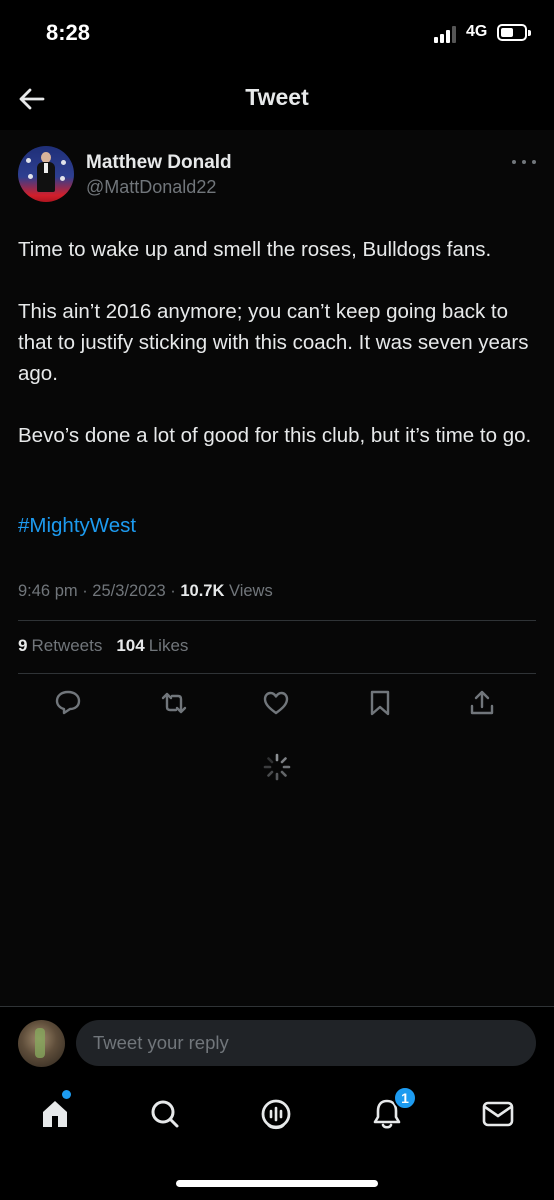 The image size is (554, 1200). What do you see at coordinates (165, 1114) in the screenshot?
I see `search-icon` at bounding box center [165, 1114].